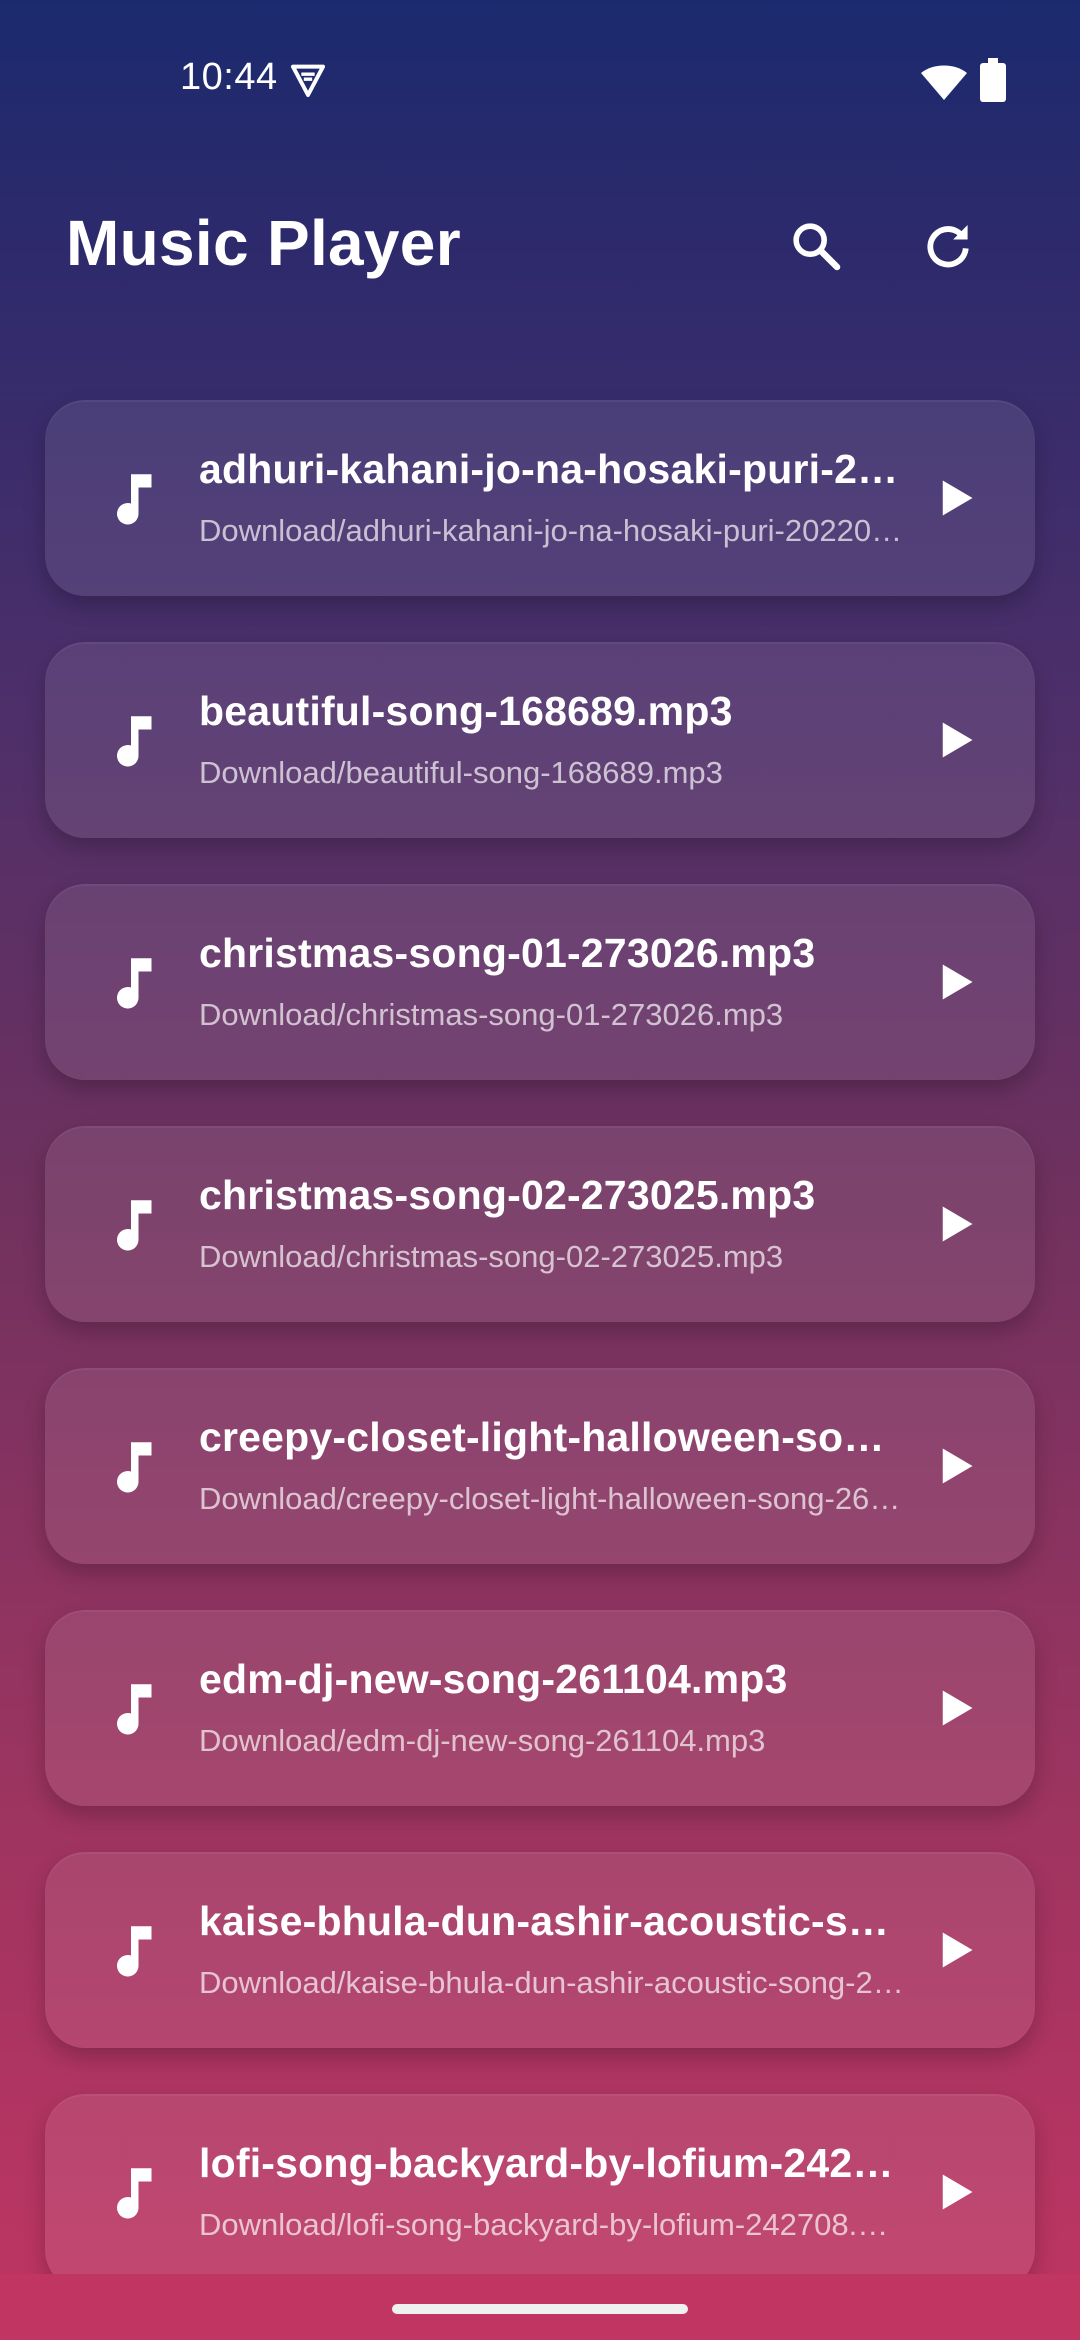  What do you see at coordinates (507, 1195) in the screenshot?
I see `song-title: christmas-song-02-273025.mp3` at bounding box center [507, 1195].